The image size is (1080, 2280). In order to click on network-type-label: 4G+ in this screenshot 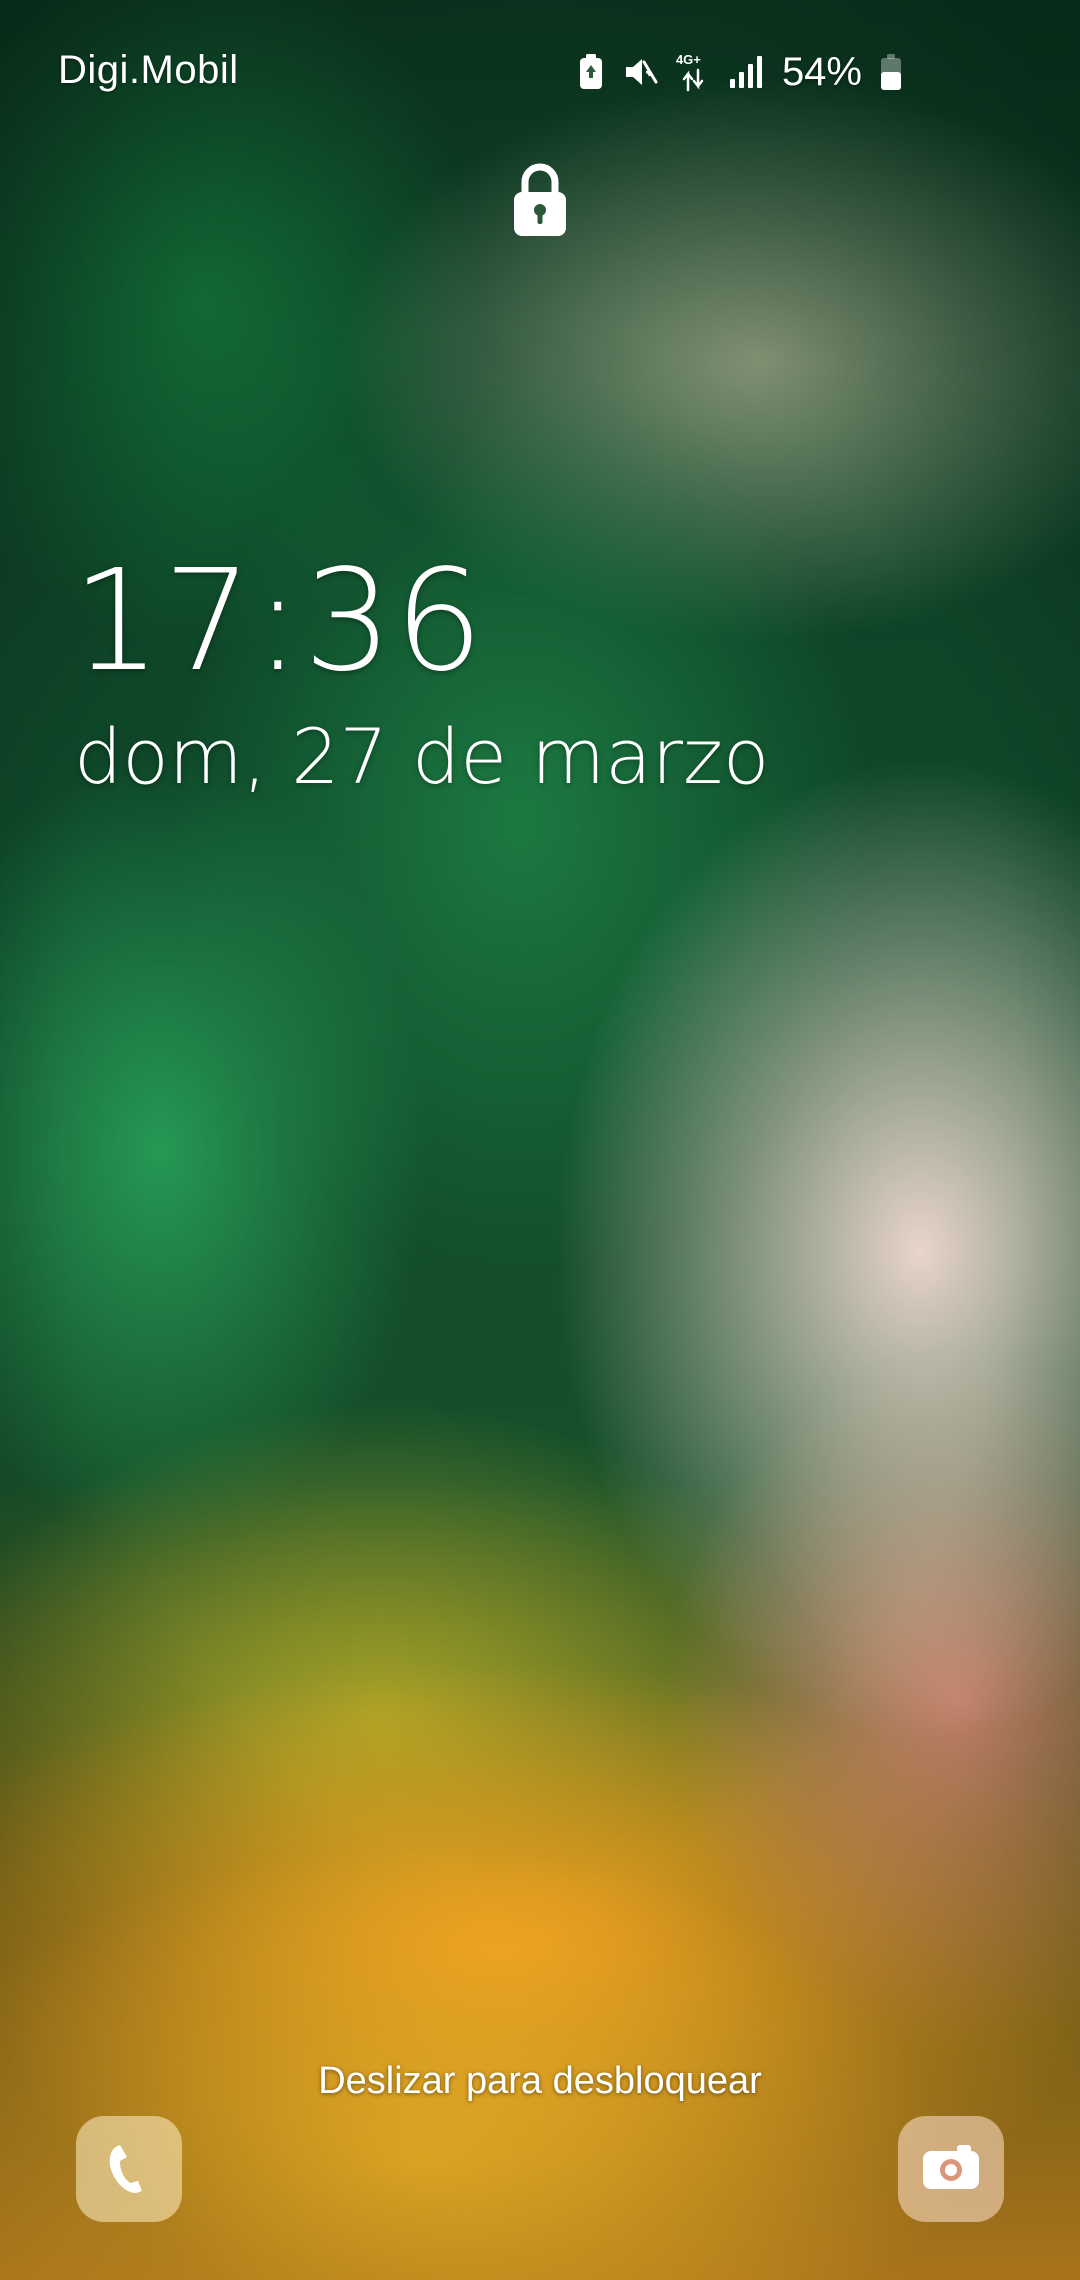, I will do `click(688, 59)`.